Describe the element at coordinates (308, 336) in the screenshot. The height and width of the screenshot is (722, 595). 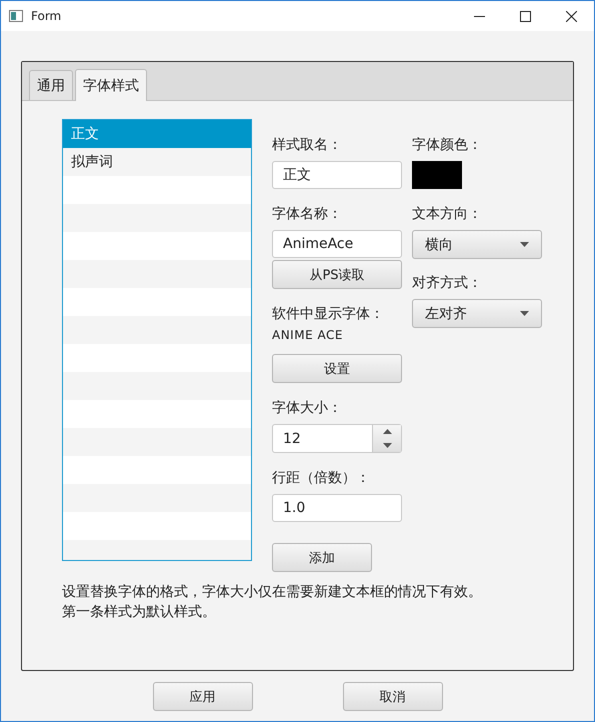
I see `font-preview: ANIME ACE` at that location.